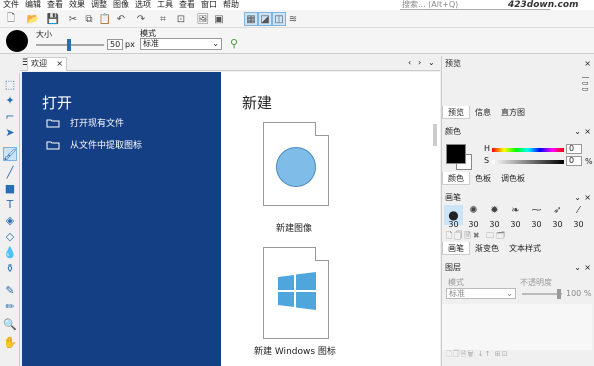  Describe the element at coordinates (10, 116) in the screenshot. I see `crop-tool-icon: ⌐` at that location.